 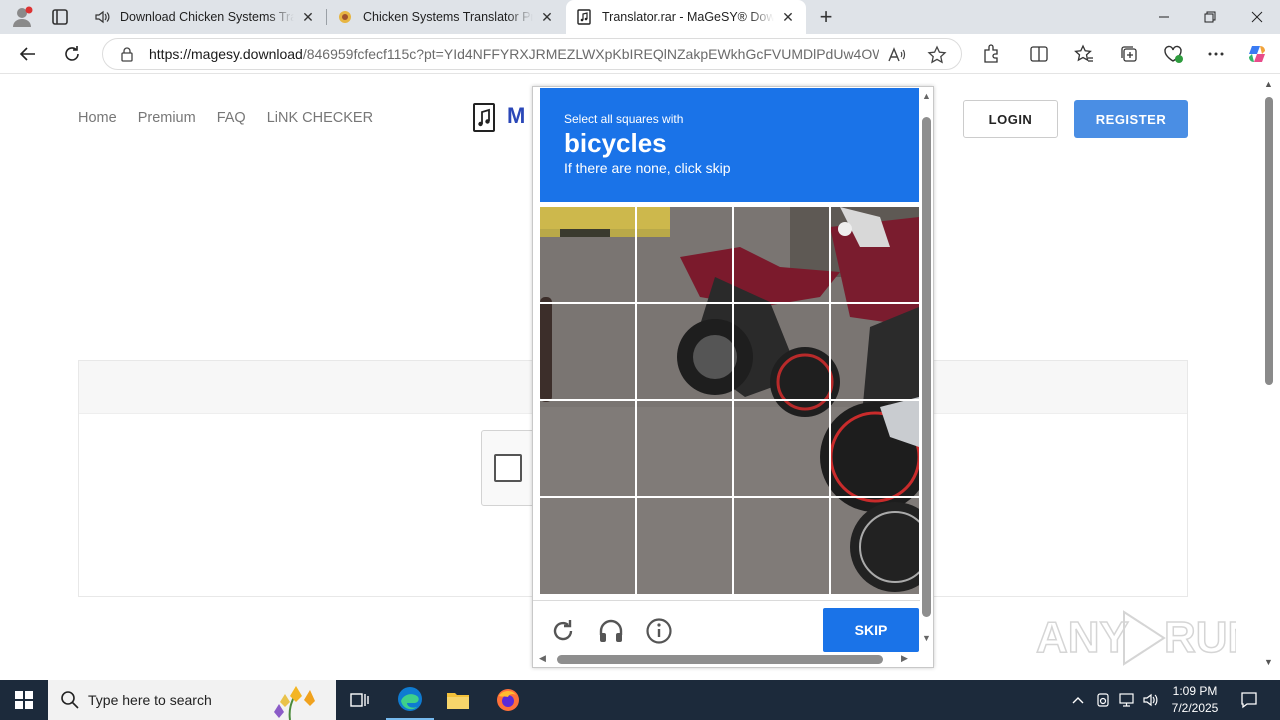 What do you see at coordinates (231, 118) in the screenshot?
I see `nav-faq: FAQ` at bounding box center [231, 118].